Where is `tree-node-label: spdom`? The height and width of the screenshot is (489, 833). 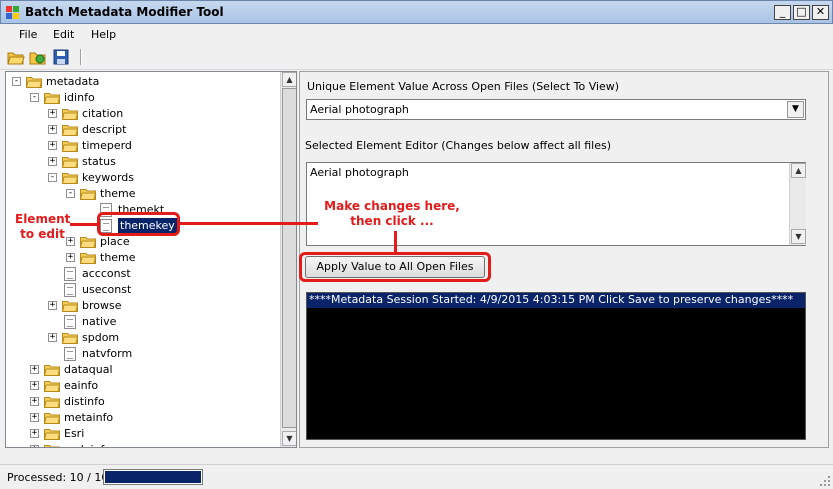
tree-node-label: spdom is located at coordinates (101, 337).